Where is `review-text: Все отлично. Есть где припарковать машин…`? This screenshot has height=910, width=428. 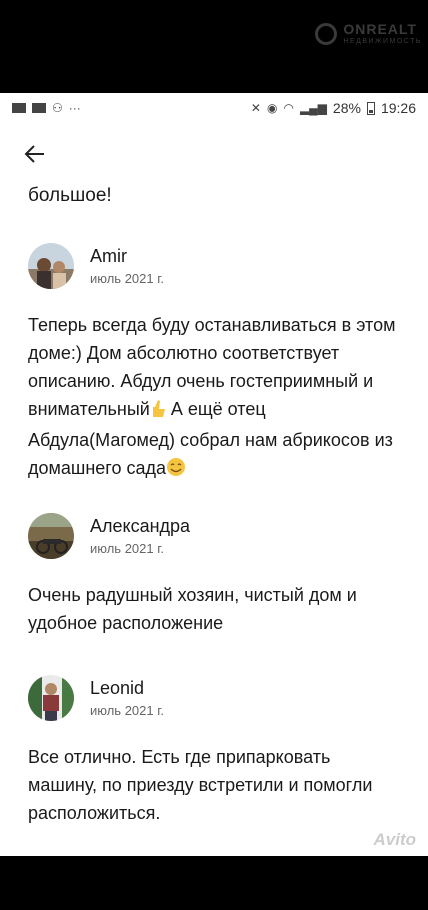
review-text: Все отлично. Есть где припарковать машин… is located at coordinates (200, 785).